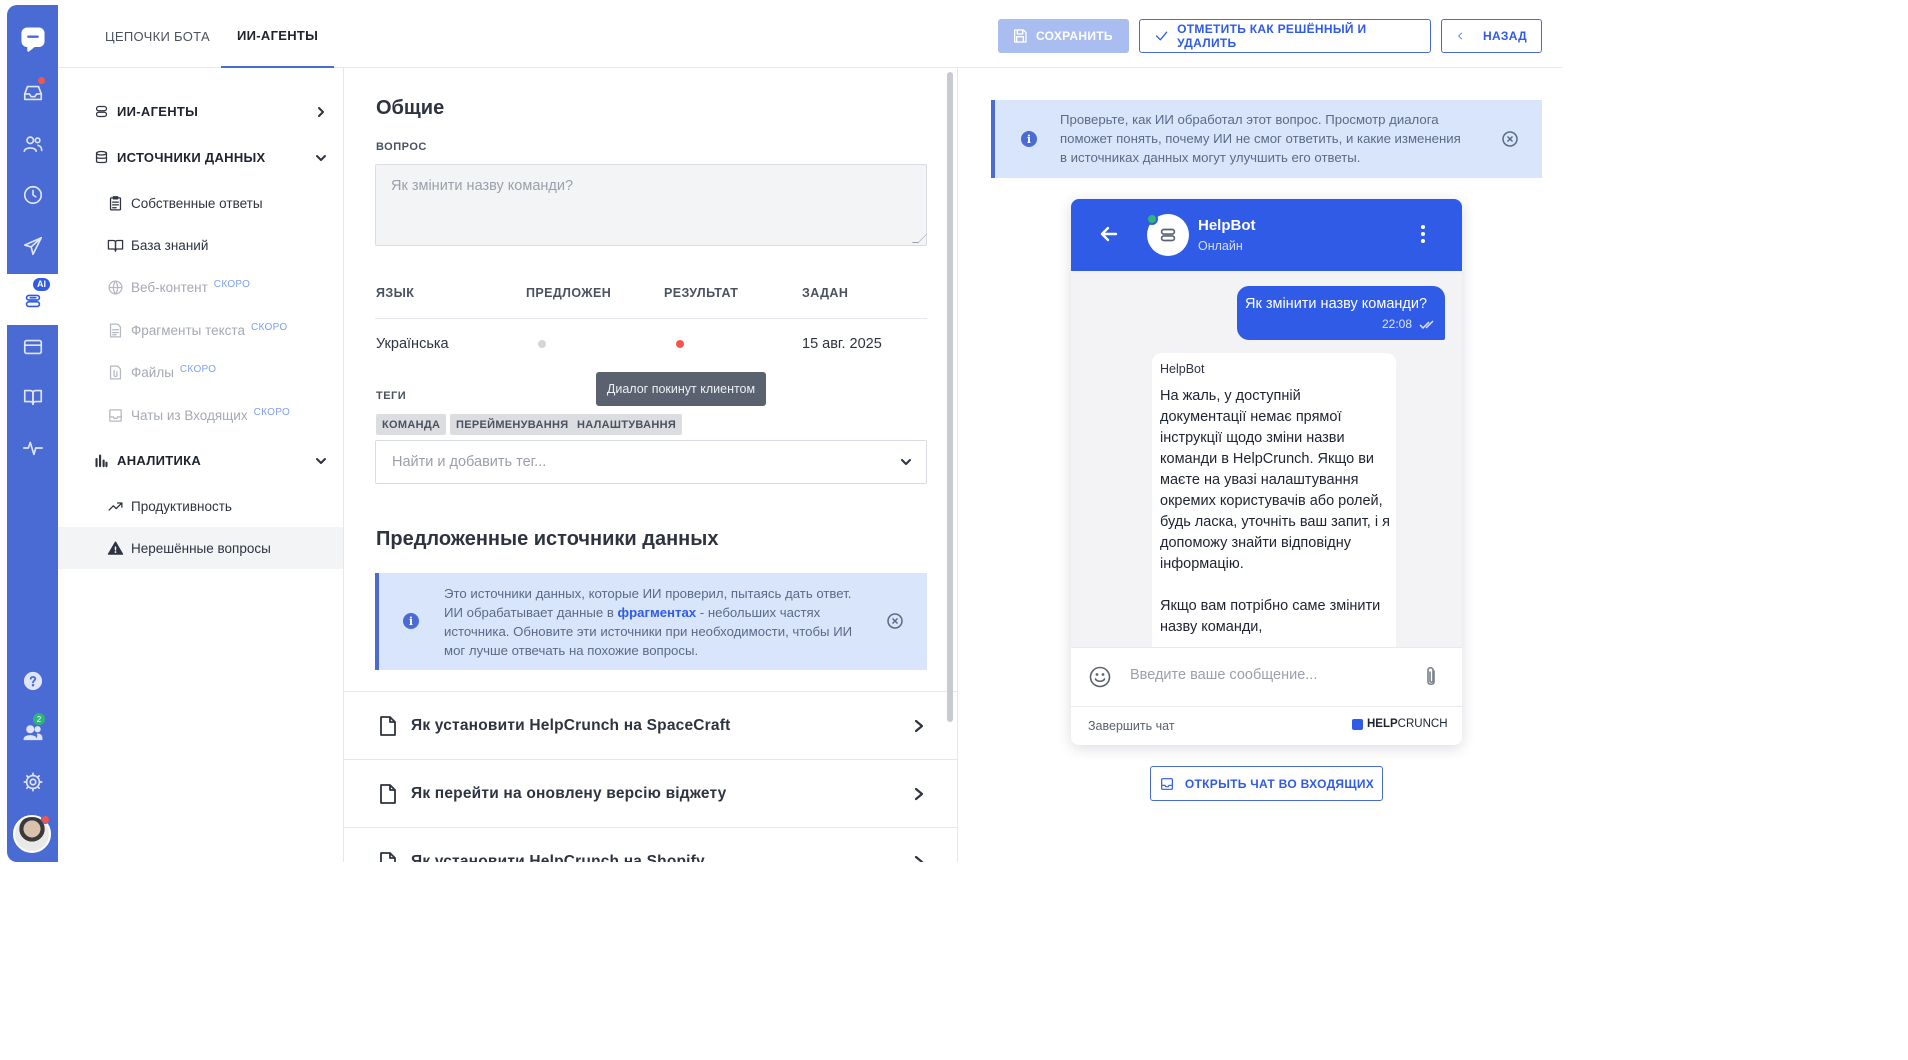  I want to click on paperclip-icon, so click(1431, 677).